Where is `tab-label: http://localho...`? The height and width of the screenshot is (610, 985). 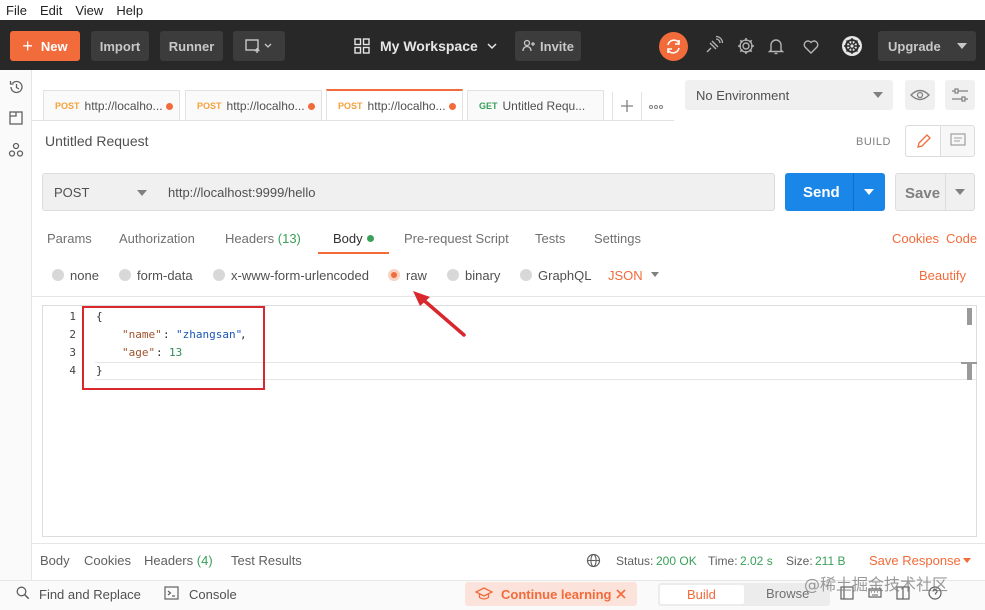 tab-label: http://localho... is located at coordinates (265, 105).